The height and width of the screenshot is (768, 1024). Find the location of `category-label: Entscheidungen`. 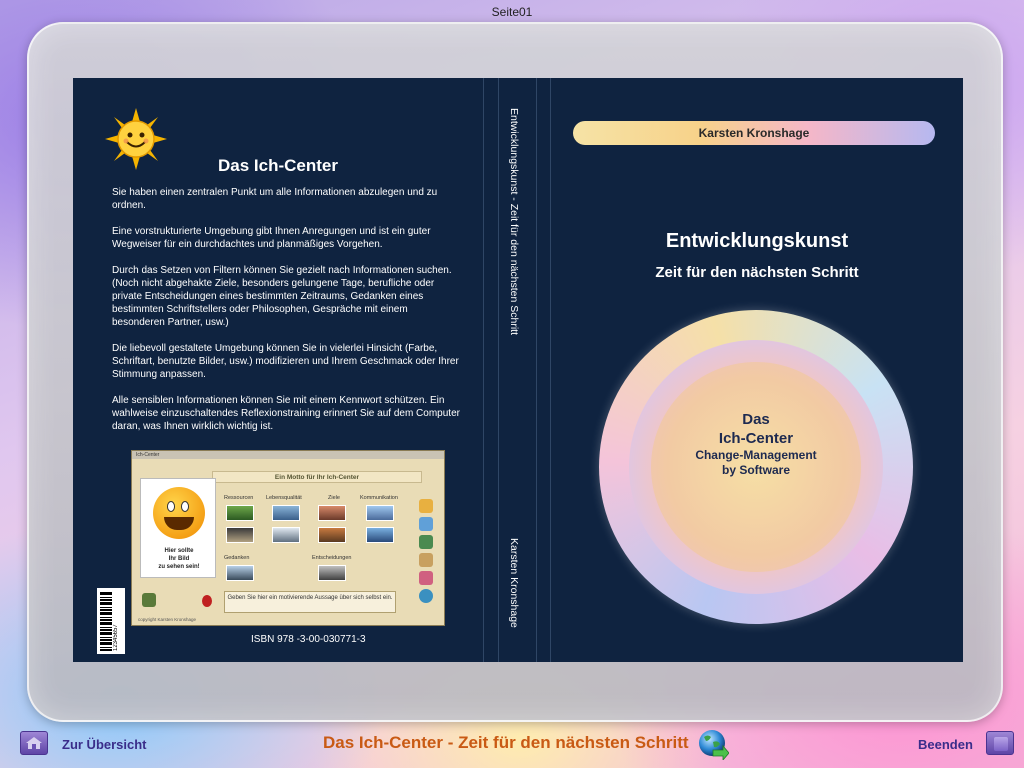

category-label: Entscheidungen is located at coordinates (332, 558).